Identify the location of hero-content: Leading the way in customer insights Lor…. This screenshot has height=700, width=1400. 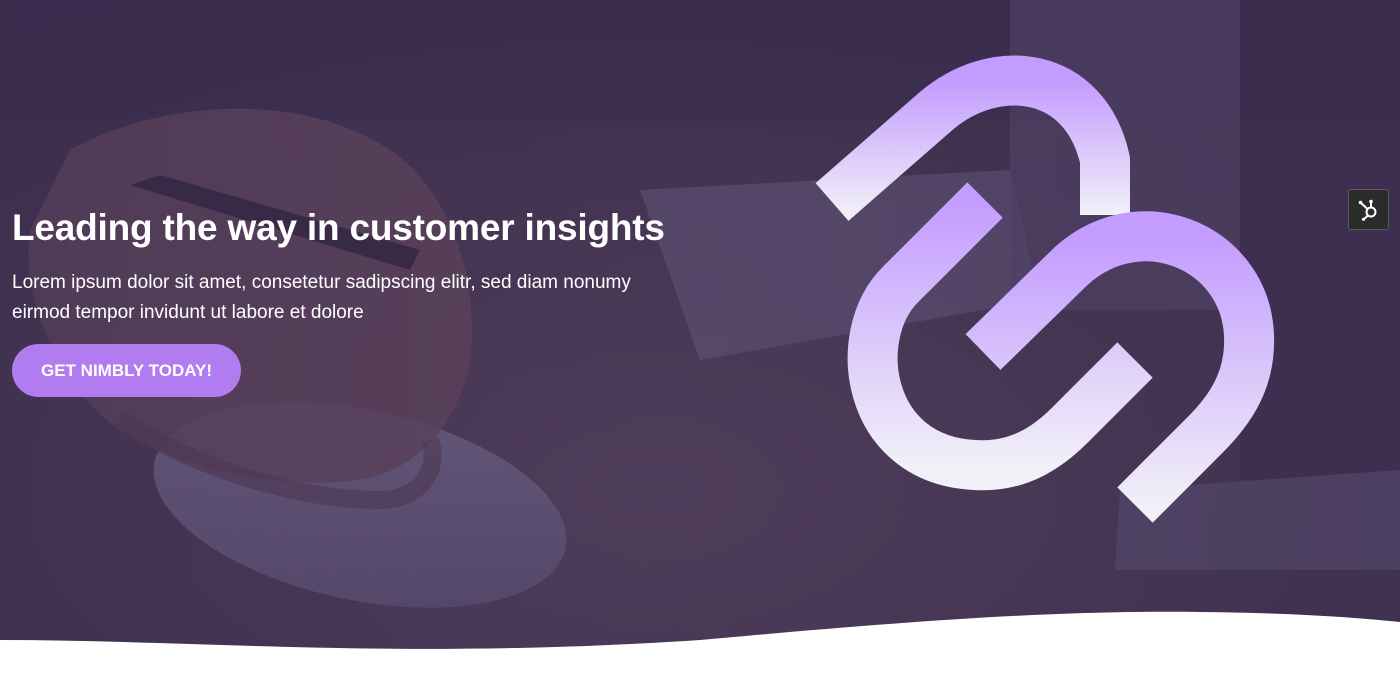
(362, 301).